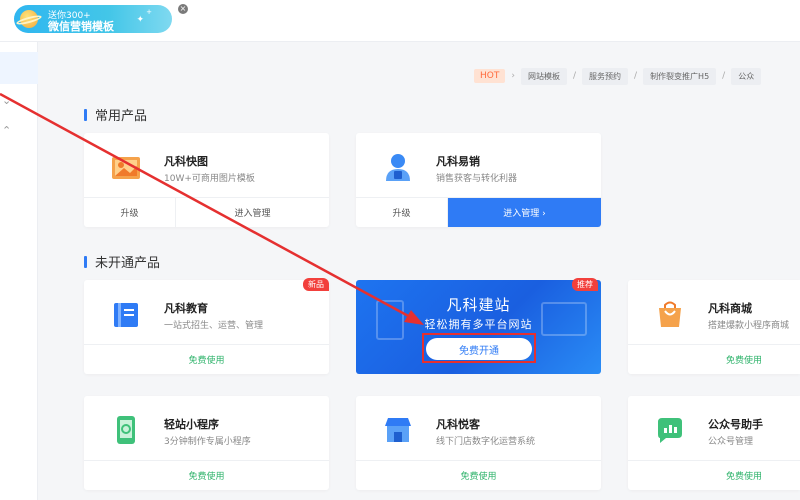 The image size is (800, 500). I want to click on product-card-official-account: 公众号助手 公众号管理 免费使用, so click(714, 443).